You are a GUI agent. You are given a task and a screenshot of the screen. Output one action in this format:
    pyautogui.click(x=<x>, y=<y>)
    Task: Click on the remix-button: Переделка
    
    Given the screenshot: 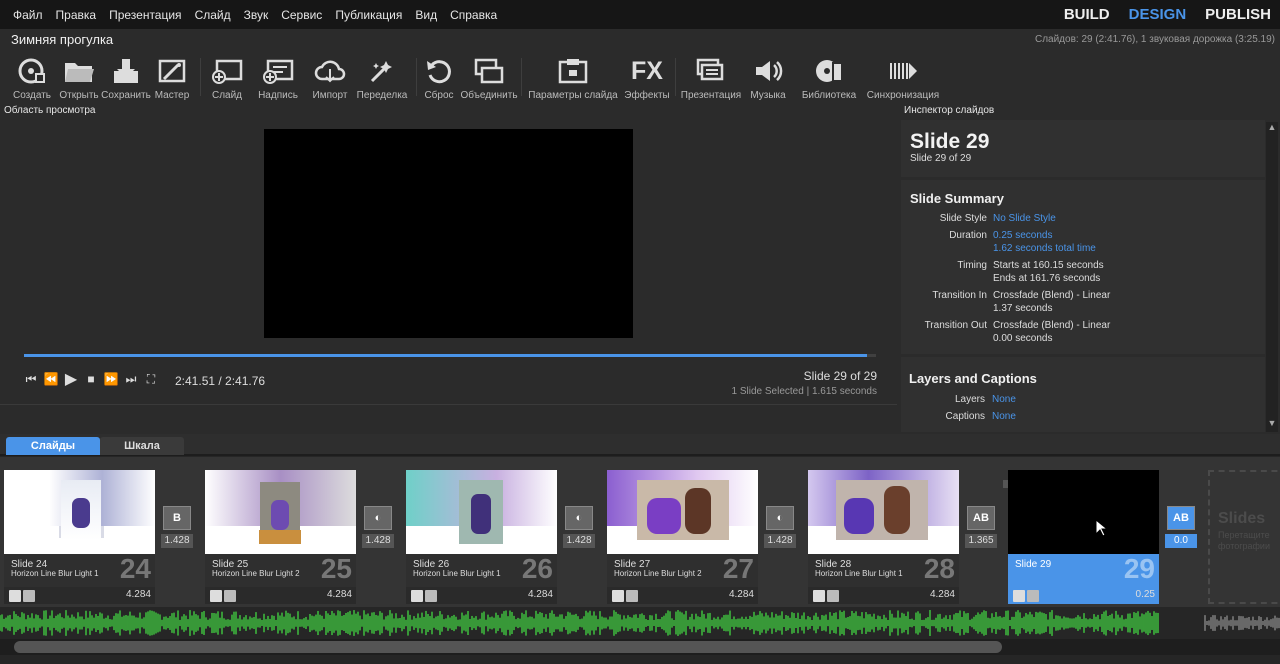 What is the action you would take?
    pyautogui.click(x=382, y=78)
    